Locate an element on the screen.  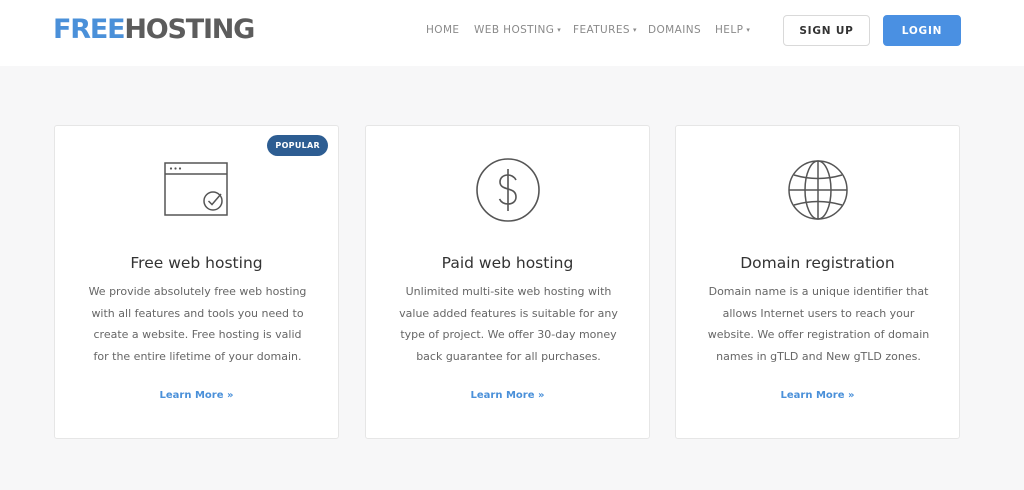
nav-domains-label: DOMAINS is located at coordinates (675, 30).